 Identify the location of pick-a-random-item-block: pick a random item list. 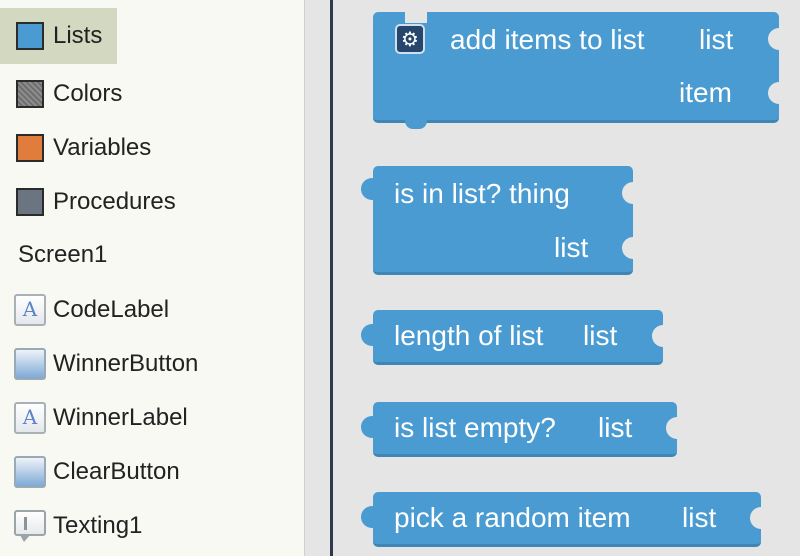
(561, 519).